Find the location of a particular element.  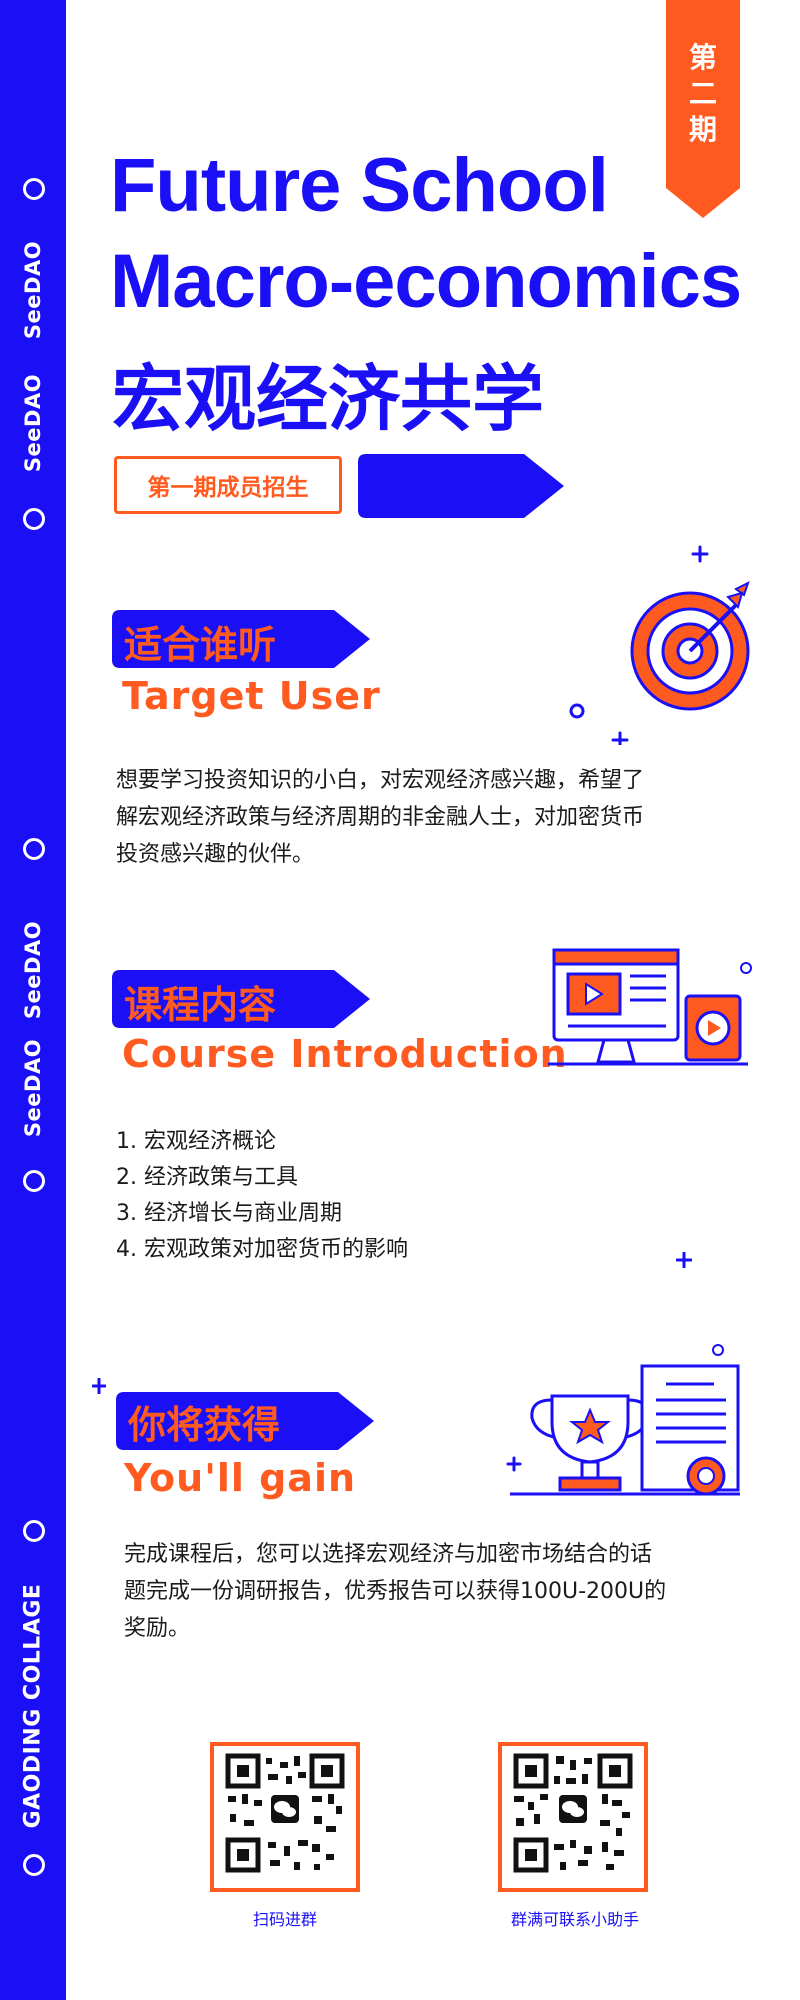

arrow-banner is located at coordinates (461, 486).